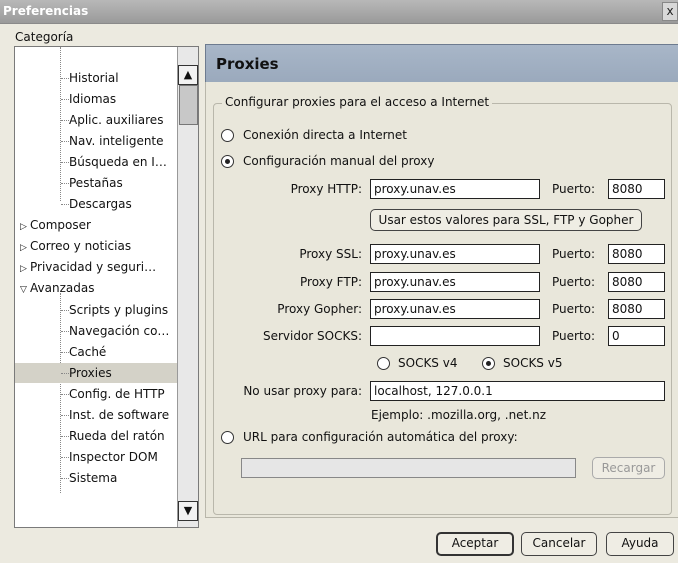 This screenshot has height=563, width=678. Describe the element at coordinates (670, 11) in the screenshot. I see `close-icon: x` at that location.